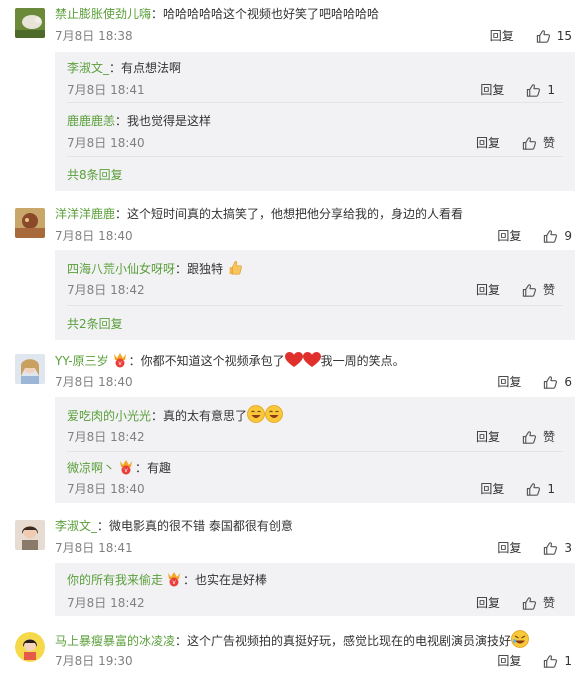 The width and height of the screenshot is (580, 681). Describe the element at coordinates (145, 68) in the screenshot. I see `reply-text: ：有点想法啊` at that location.